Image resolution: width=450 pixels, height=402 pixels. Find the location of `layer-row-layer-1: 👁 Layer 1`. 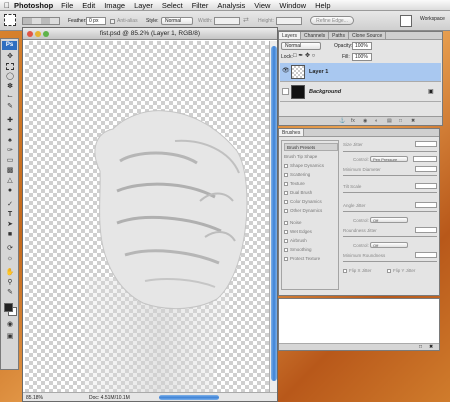

layer-row-layer-1: 👁 Layer 1 is located at coordinates (360, 72).